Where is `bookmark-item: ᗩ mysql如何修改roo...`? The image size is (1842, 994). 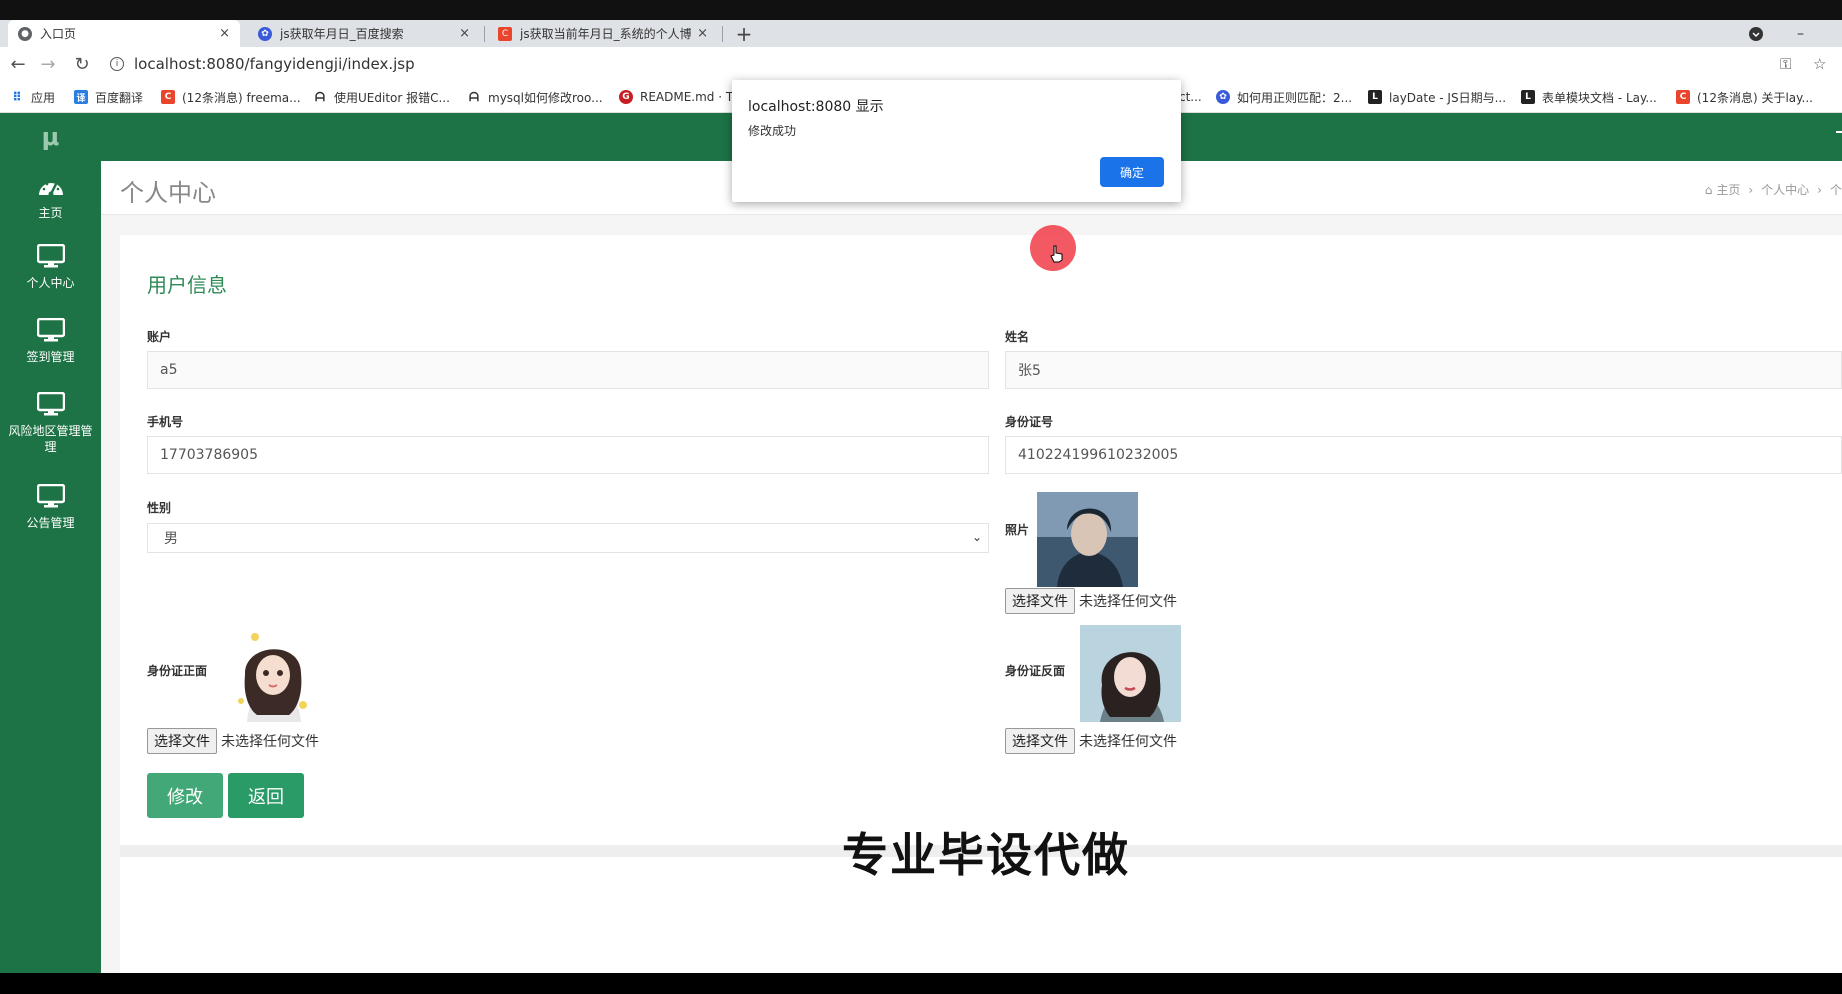
bookmark-item: ᗩ mysql如何修改roo... is located at coordinates (535, 97).